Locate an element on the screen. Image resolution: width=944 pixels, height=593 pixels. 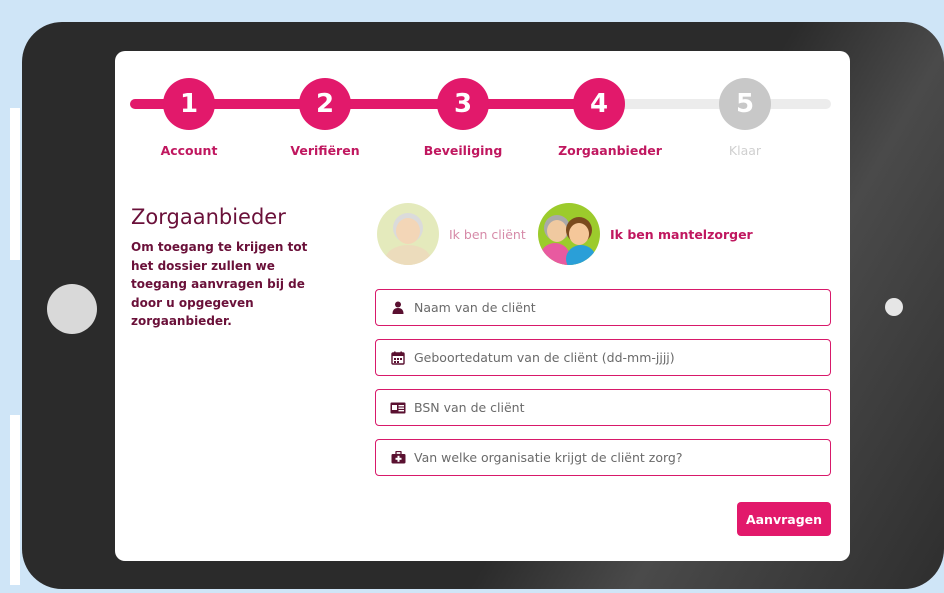
tablet-camera is located at coordinates (894, 307).